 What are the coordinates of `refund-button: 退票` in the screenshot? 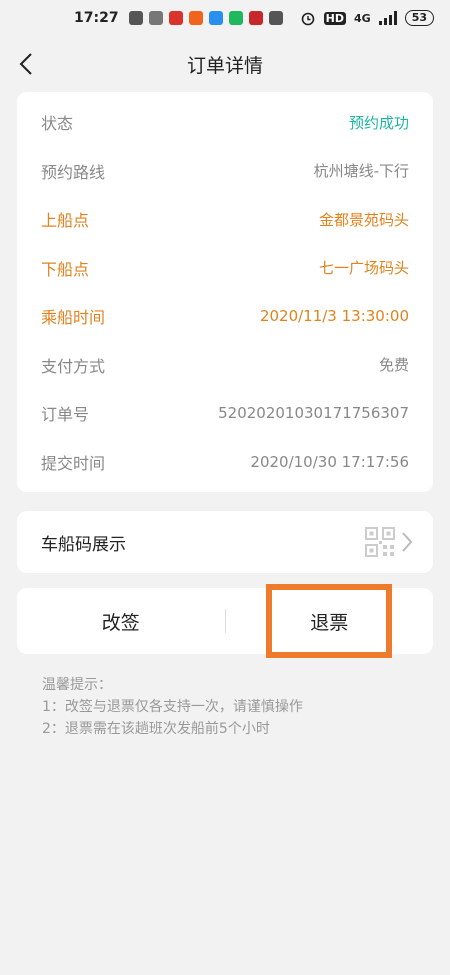 It's located at (330, 621).